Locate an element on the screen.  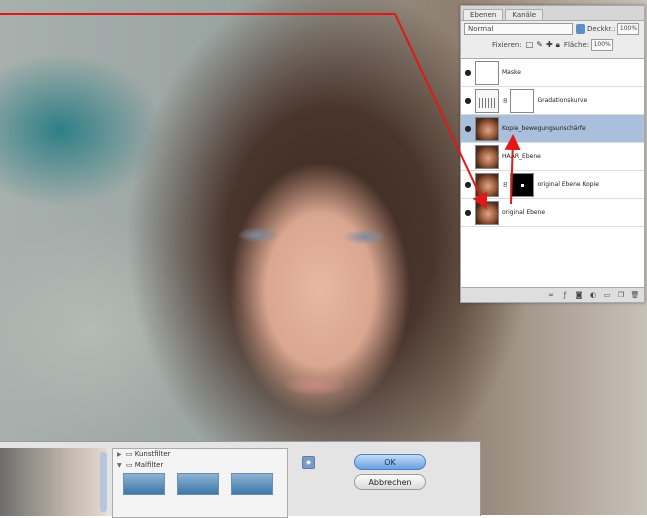
panel-tabs: Ebenen Kanäle is located at coordinates (552, 13).